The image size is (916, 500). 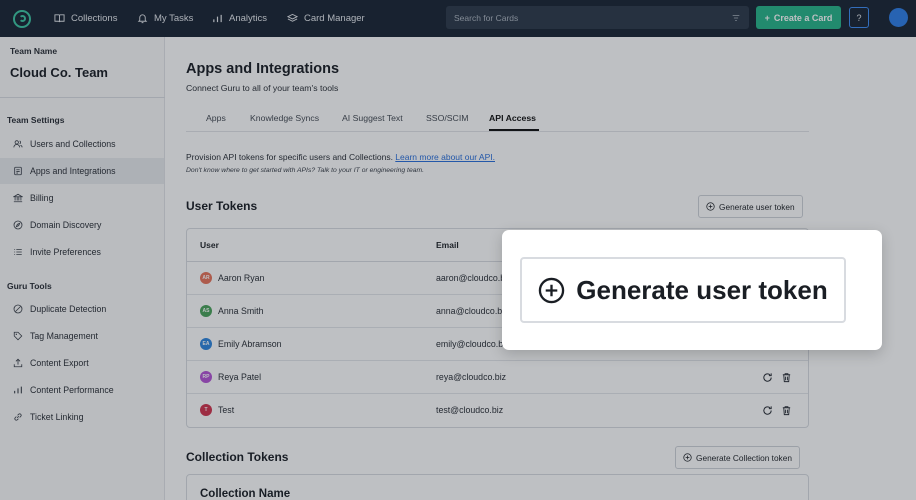 What do you see at coordinates (209, 245) in the screenshot?
I see `column-user: User` at bounding box center [209, 245].